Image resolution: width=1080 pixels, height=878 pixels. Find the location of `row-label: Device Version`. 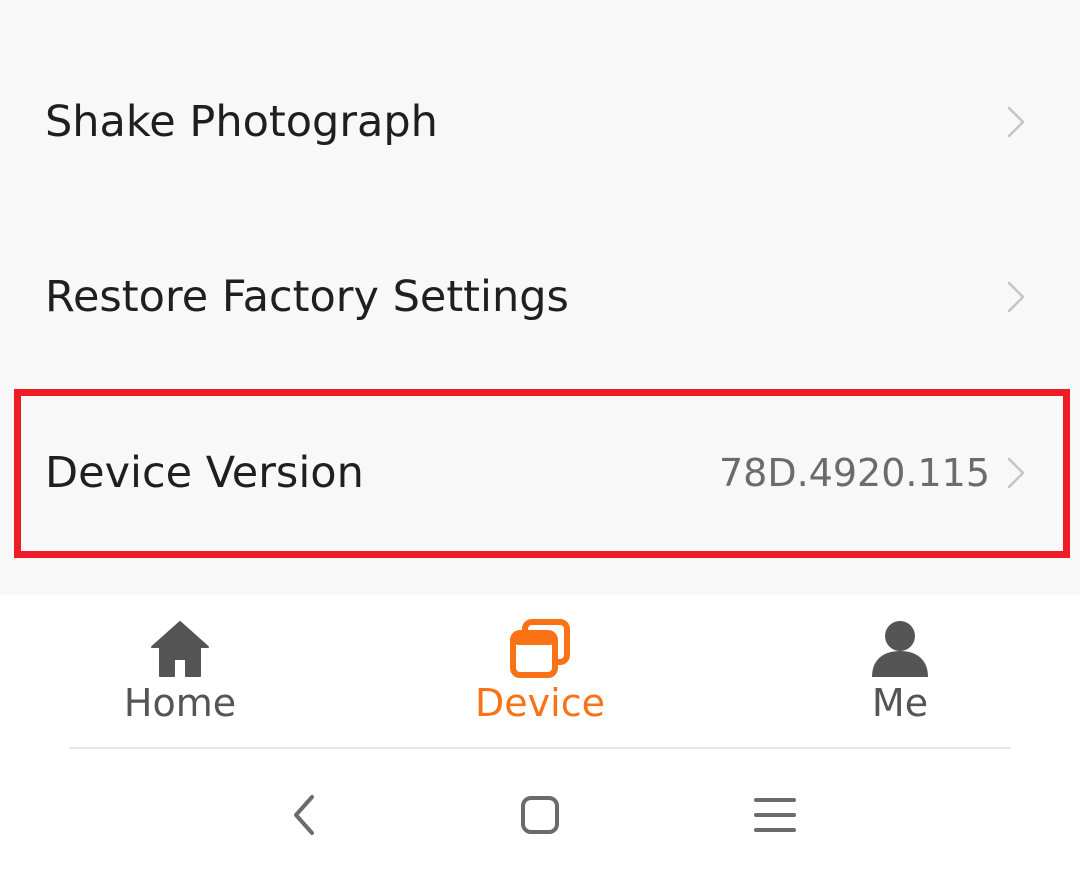

row-label: Device Version is located at coordinates (204, 473).